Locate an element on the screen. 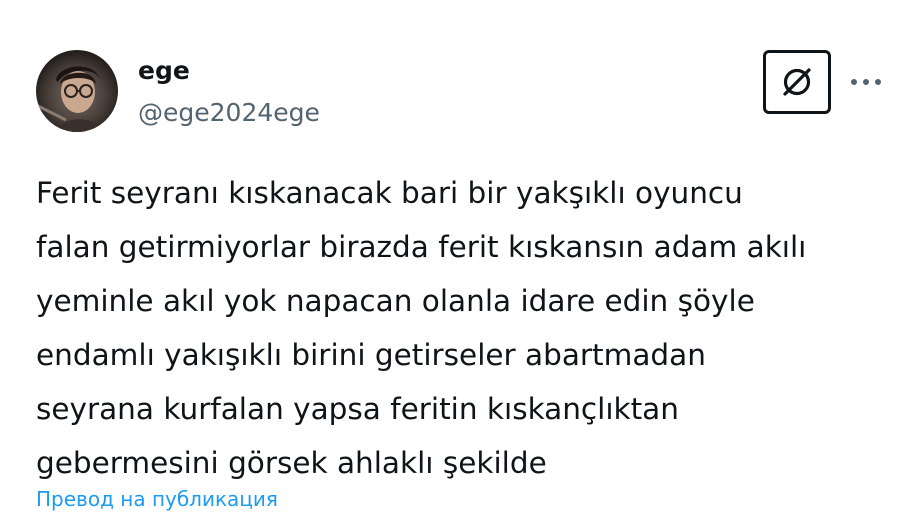  grok-icon is located at coordinates (797, 82).